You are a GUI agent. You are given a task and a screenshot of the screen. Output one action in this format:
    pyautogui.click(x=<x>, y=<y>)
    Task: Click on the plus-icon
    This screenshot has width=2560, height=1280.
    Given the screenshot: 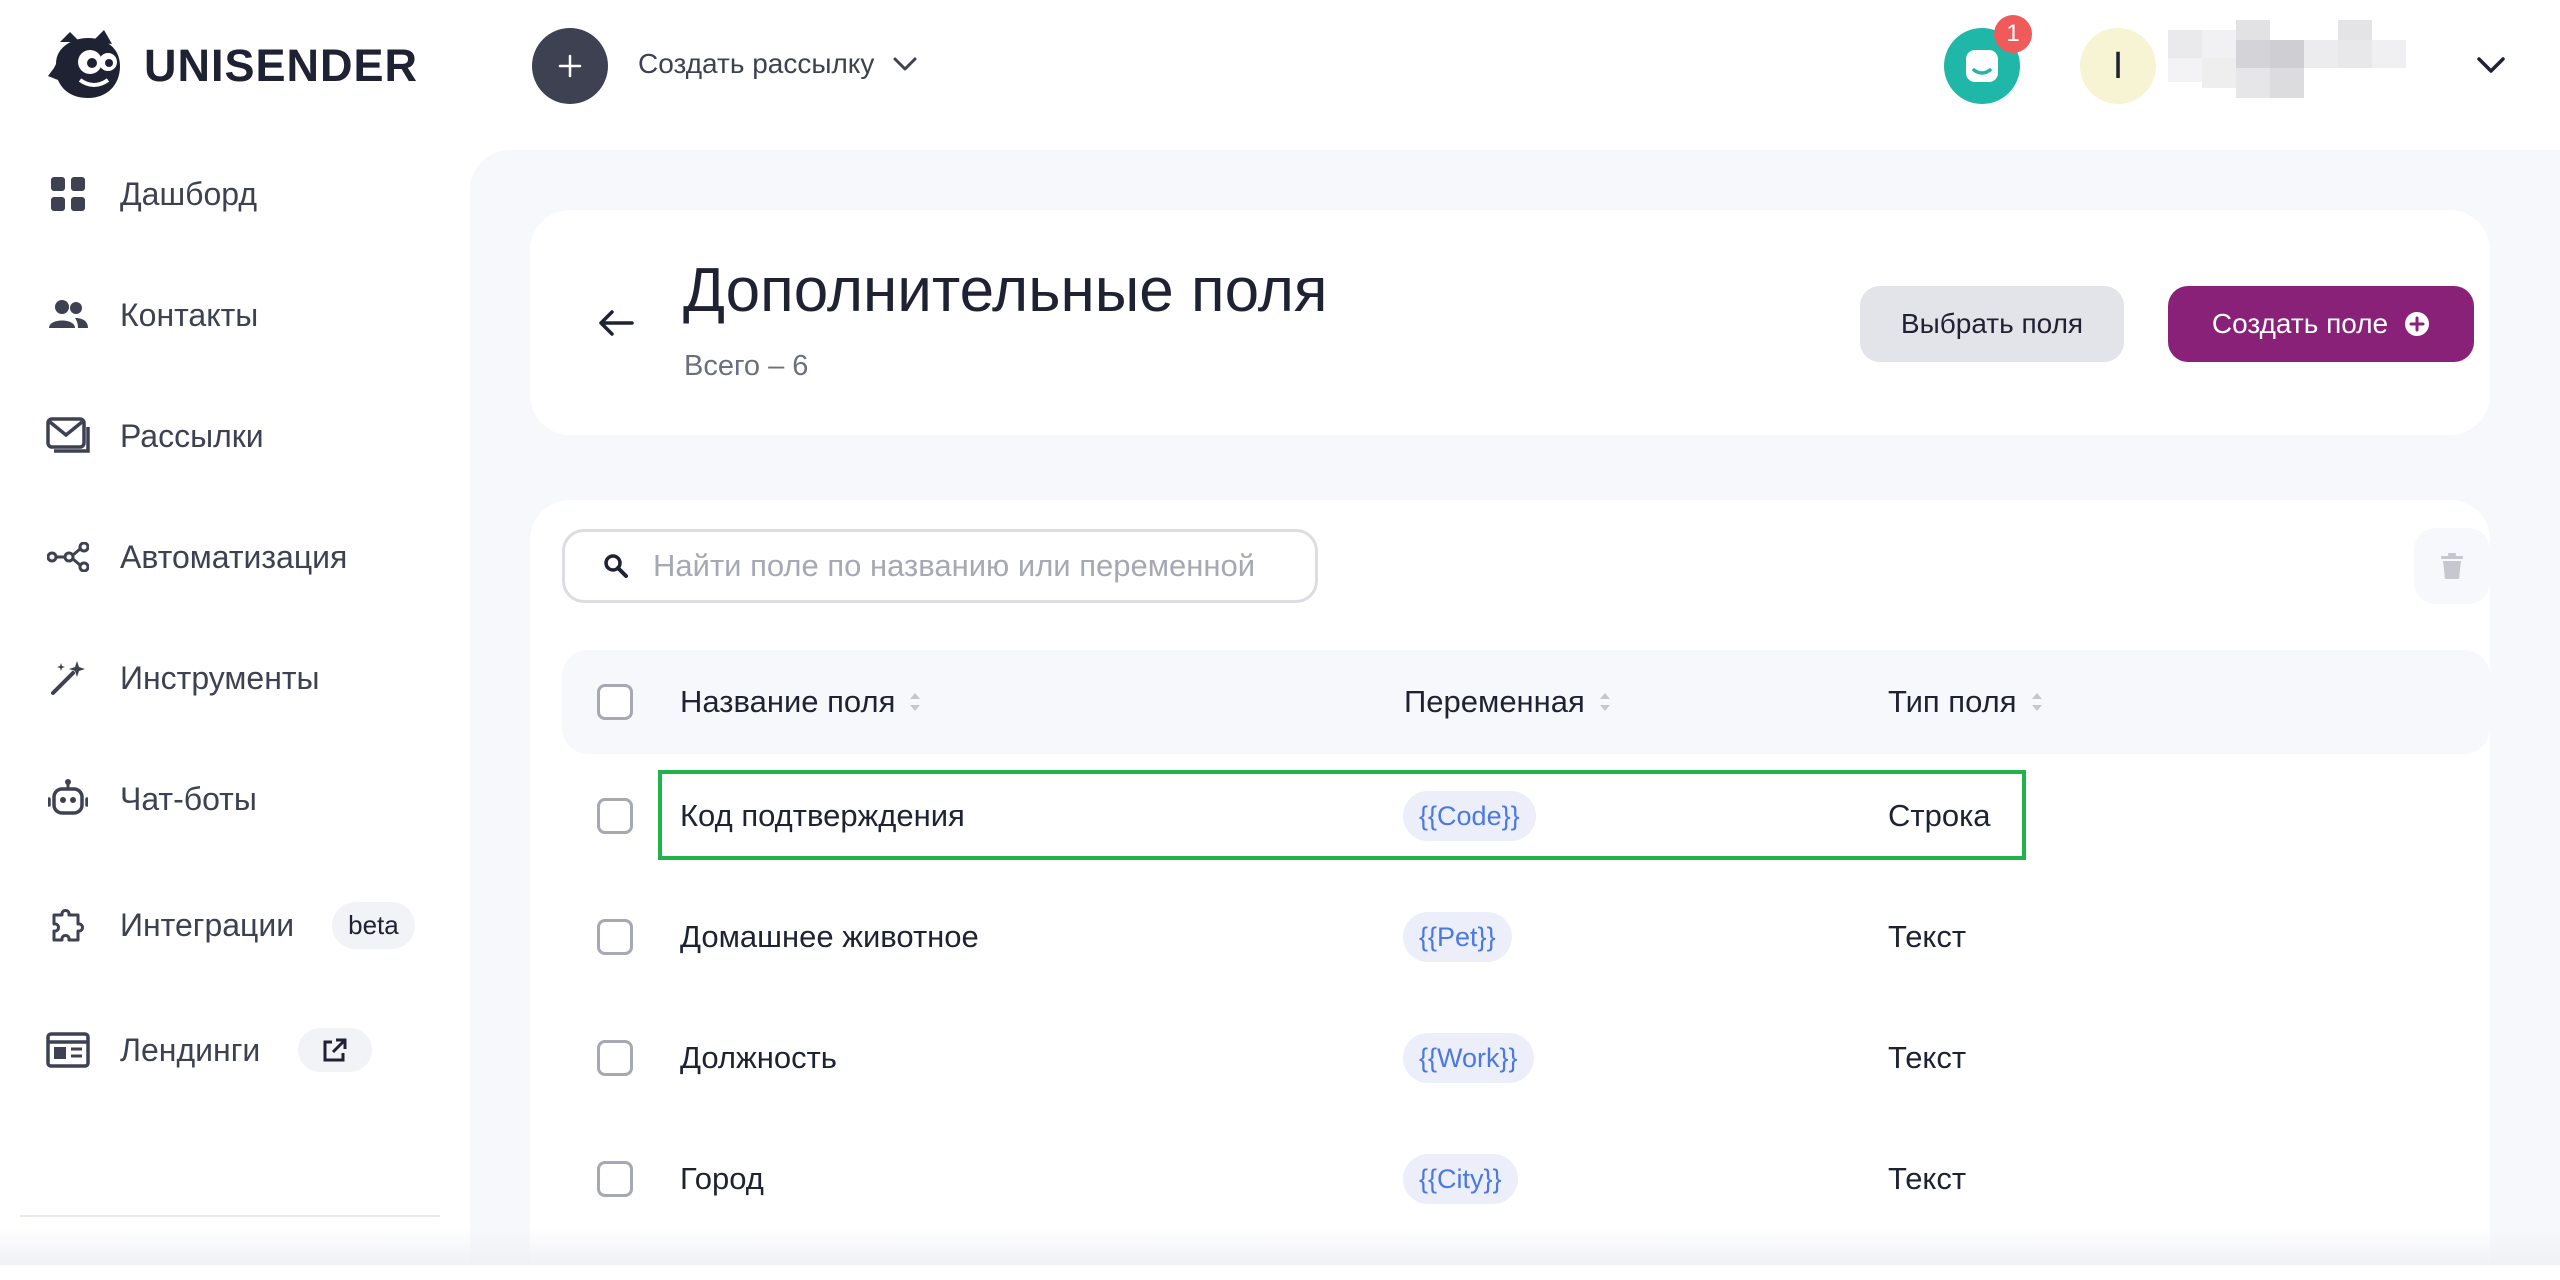 What is the action you would take?
    pyautogui.click(x=570, y=66)
    